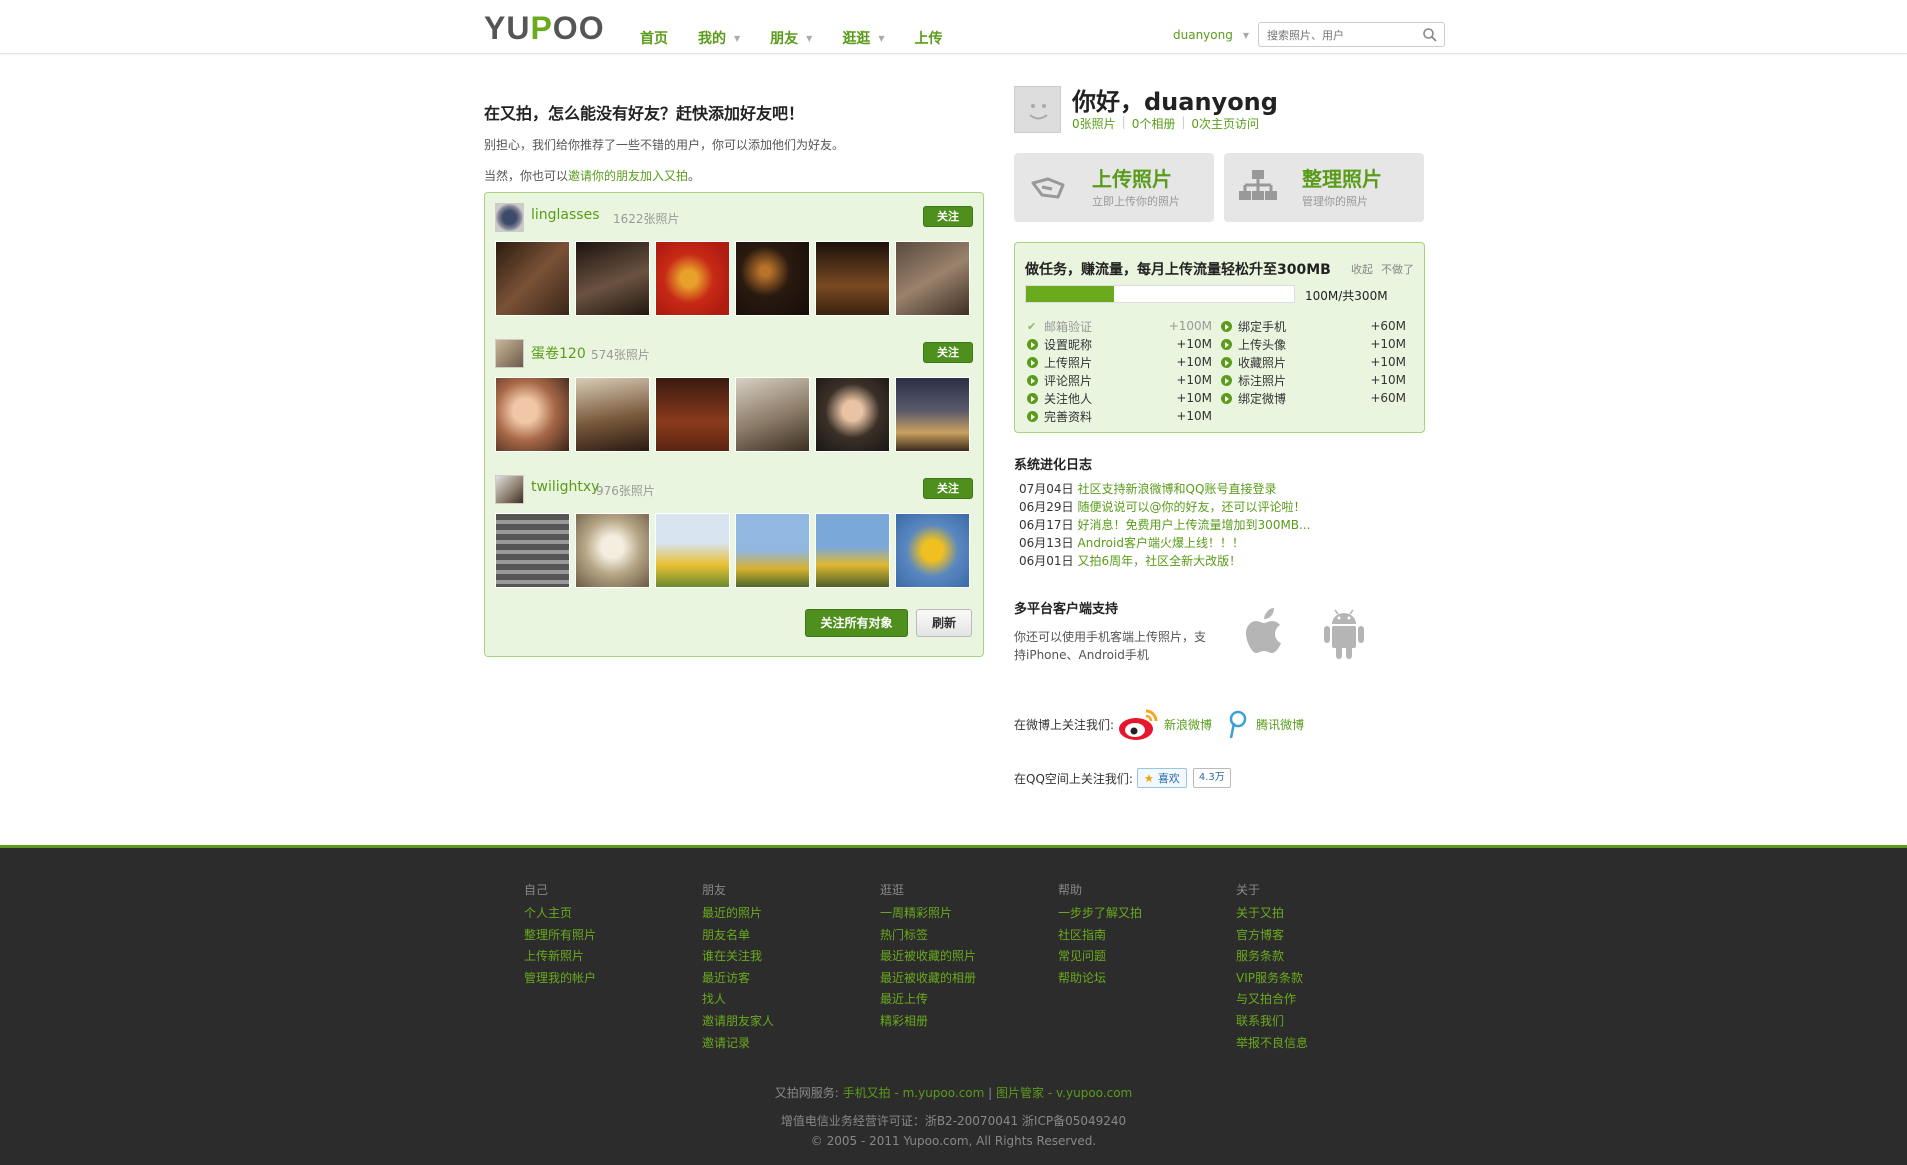 Image resolution: width=1907 pixels, height=1165 pixels. I want to click on like-button: ★ 喜欢, so click(1161, 778).